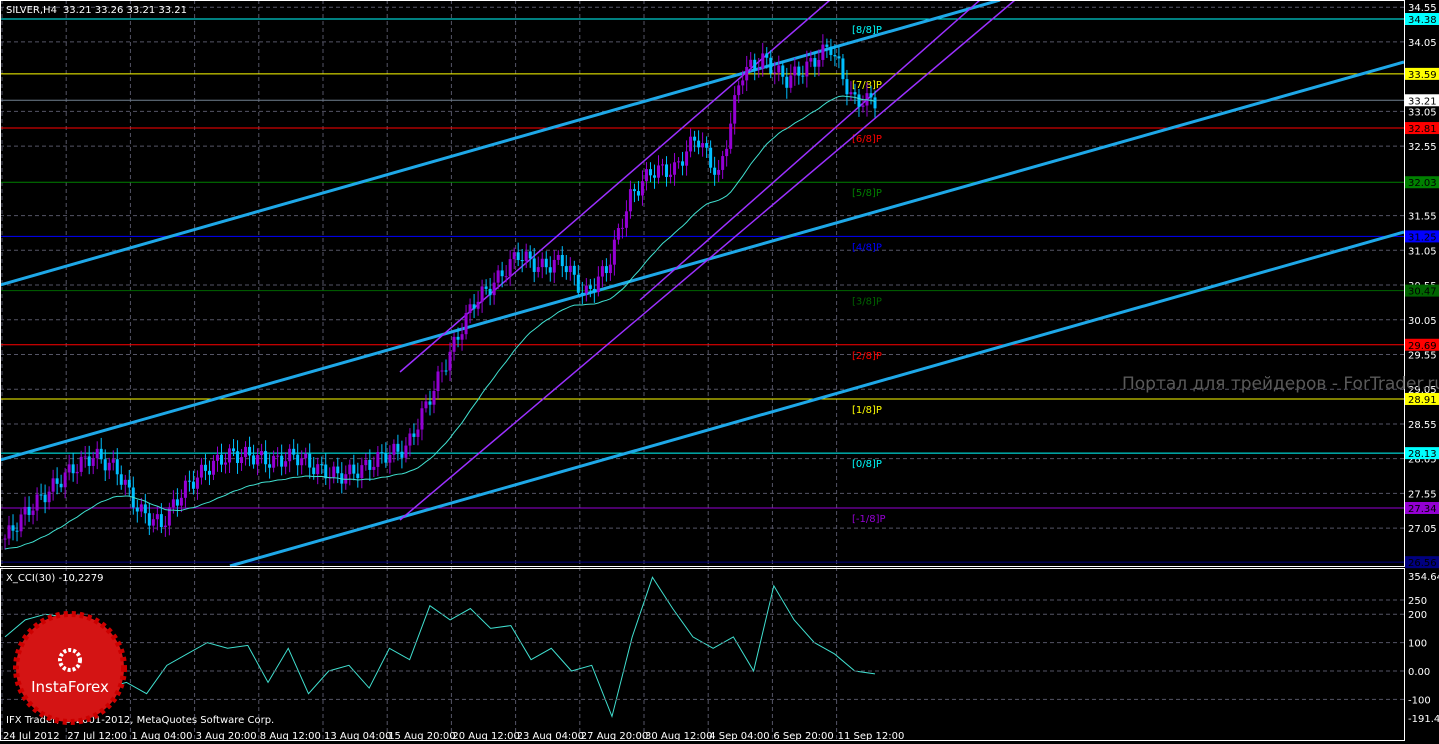 The height and width of the screenshot is (744, 1439). I want to click on instaforex-logo: InstaForex, so click(70, 668).